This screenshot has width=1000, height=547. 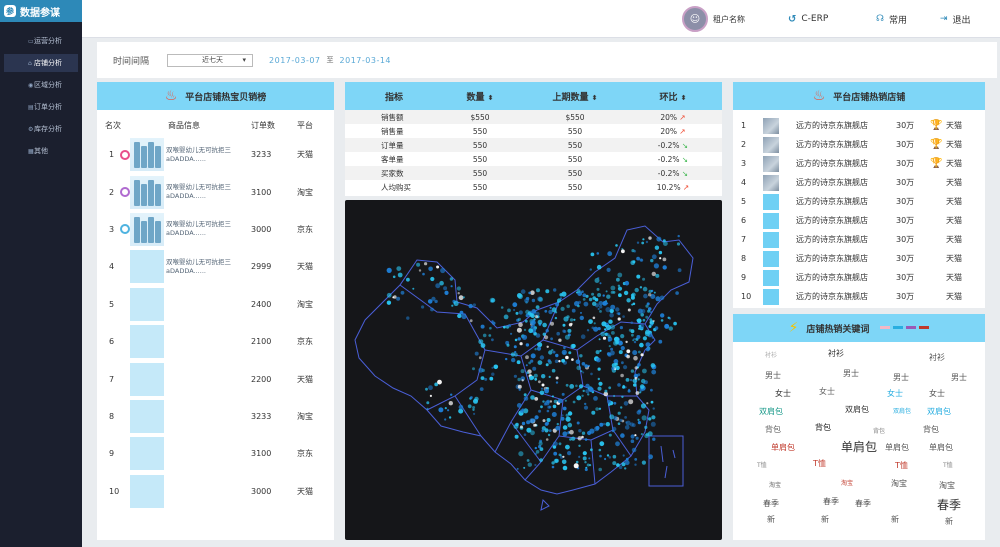 What do you see at coordinates (210, 60) in the screenshot?
I see `interval-select: 近七天 ▾` at bounding box center [210, 60].